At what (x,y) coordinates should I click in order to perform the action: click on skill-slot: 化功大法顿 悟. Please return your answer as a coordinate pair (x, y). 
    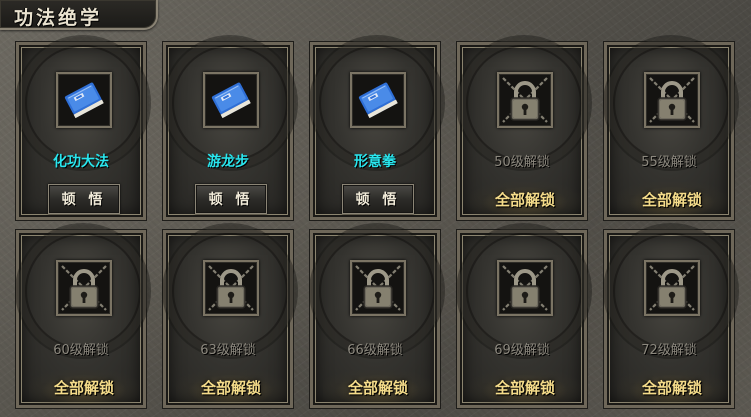
    Looking at the image, I should click on (81, 131).